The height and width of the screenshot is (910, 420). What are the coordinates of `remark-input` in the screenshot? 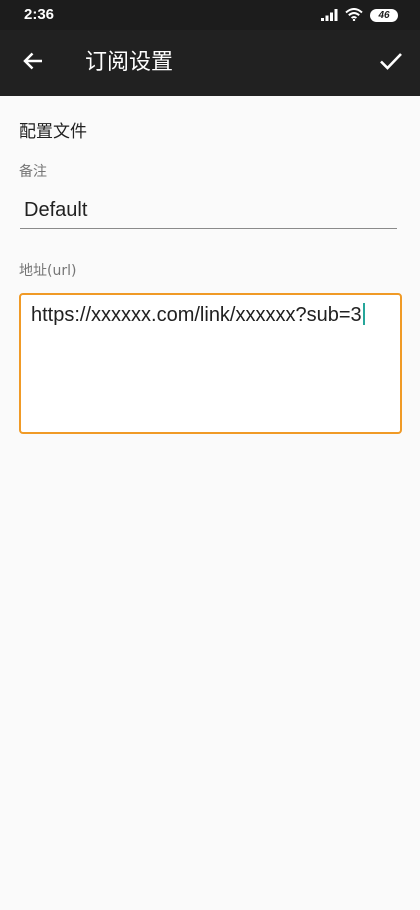 It's located at (208, 211).